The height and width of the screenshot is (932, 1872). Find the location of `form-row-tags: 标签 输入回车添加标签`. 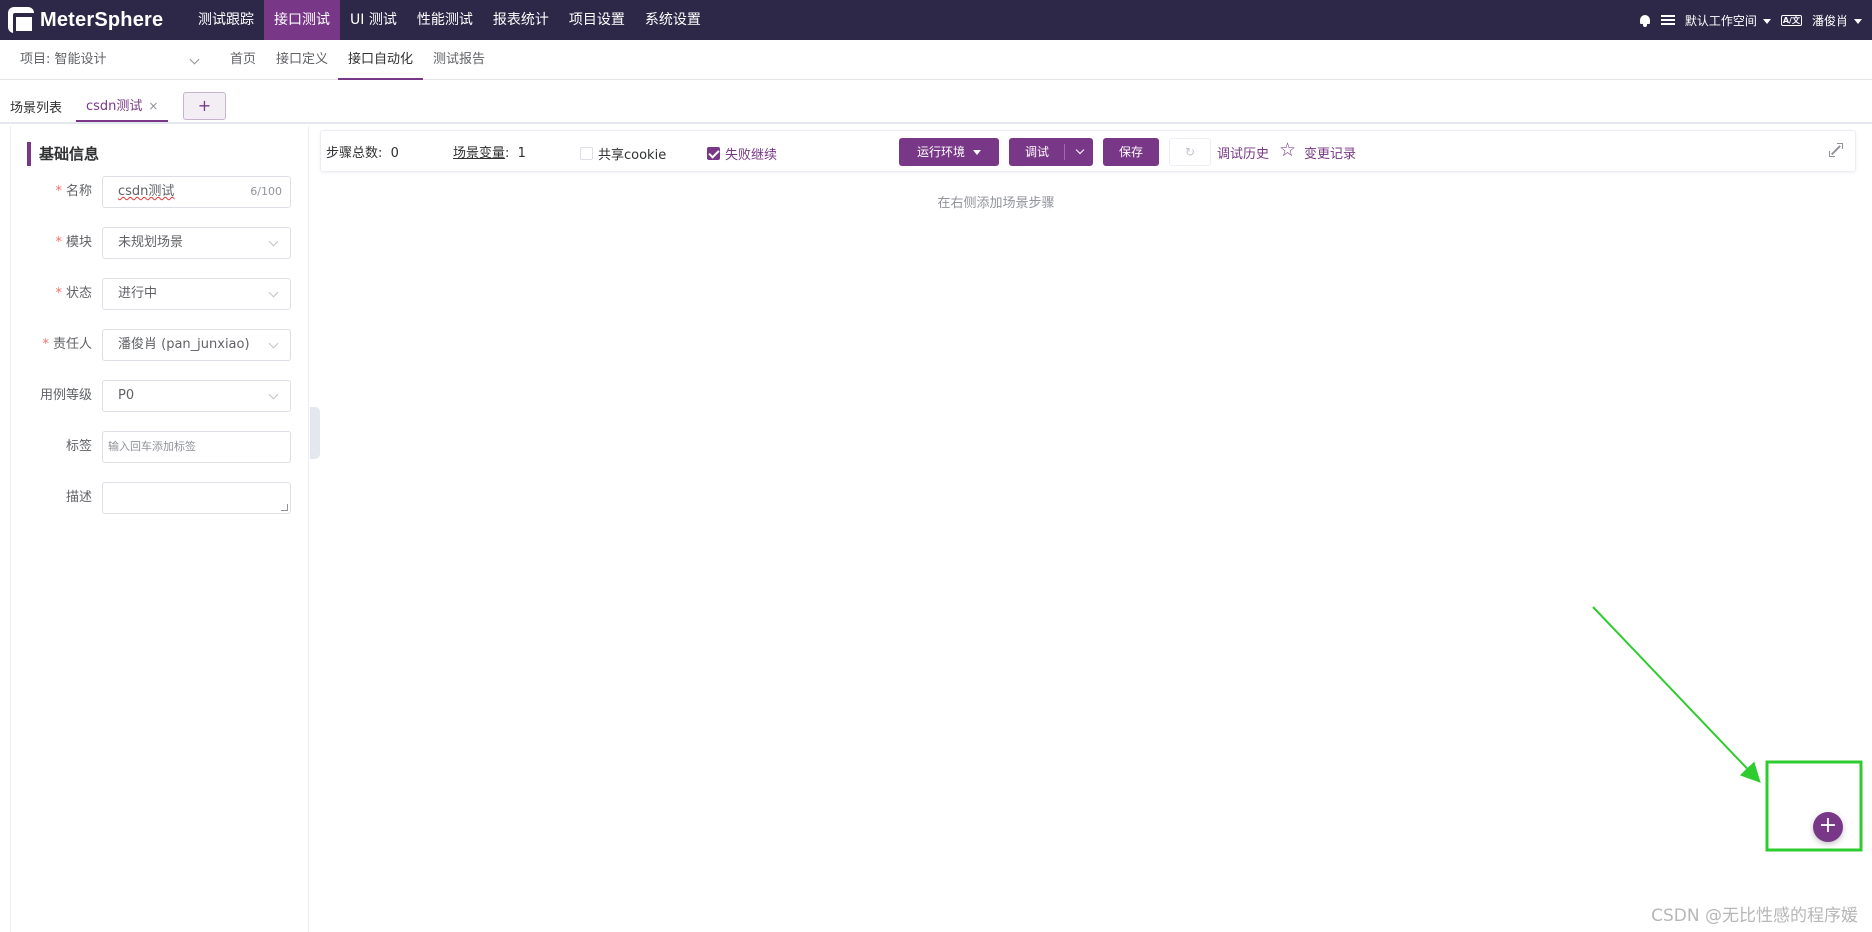

form-row-tags: 标签 输入回车添加标签 is located at coordinates (160, 447).